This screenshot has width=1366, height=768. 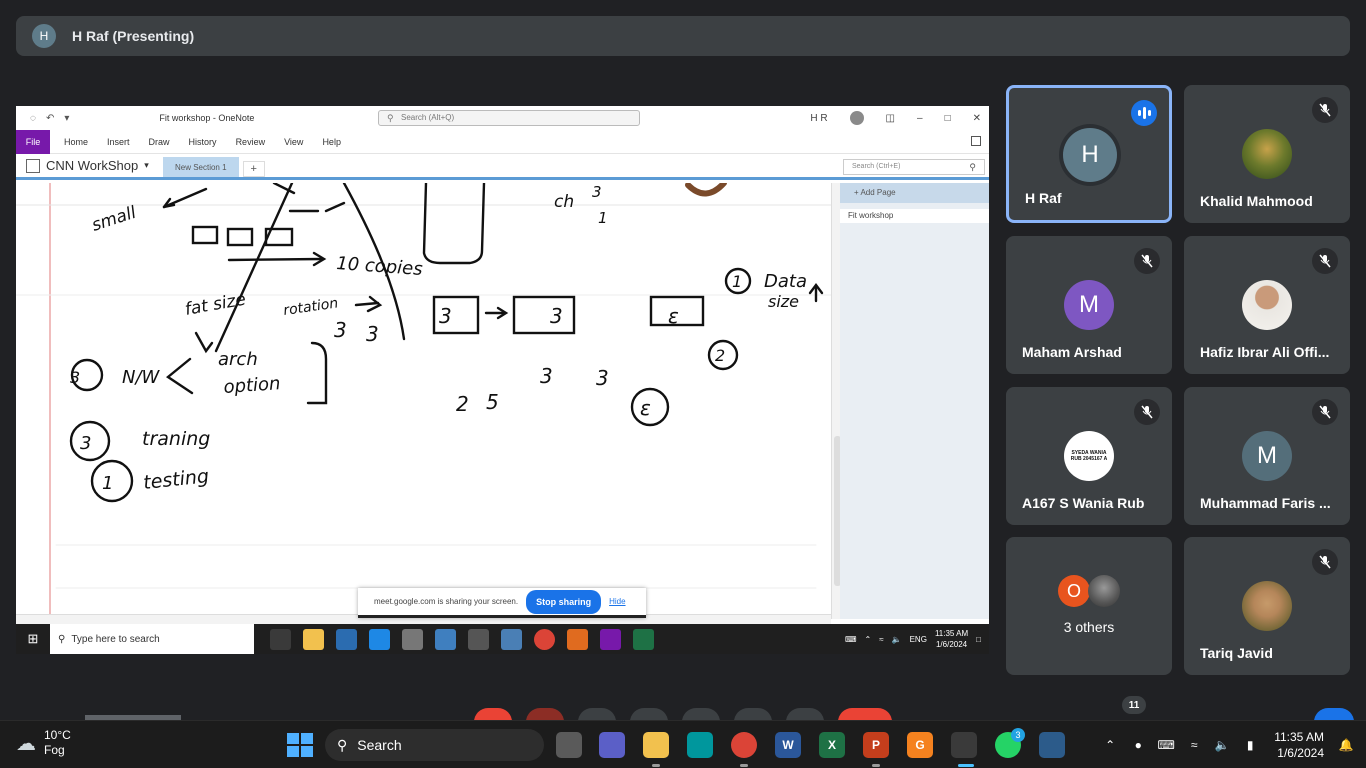 I want to click on notification-icon: □, so click(x=978, y=639).